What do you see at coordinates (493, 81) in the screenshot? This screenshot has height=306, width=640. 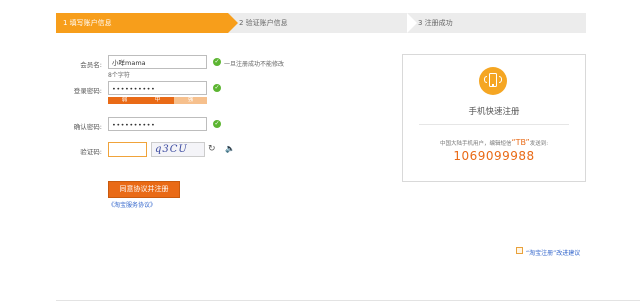 I see `phone-icon` at bounding box center [493, 81].